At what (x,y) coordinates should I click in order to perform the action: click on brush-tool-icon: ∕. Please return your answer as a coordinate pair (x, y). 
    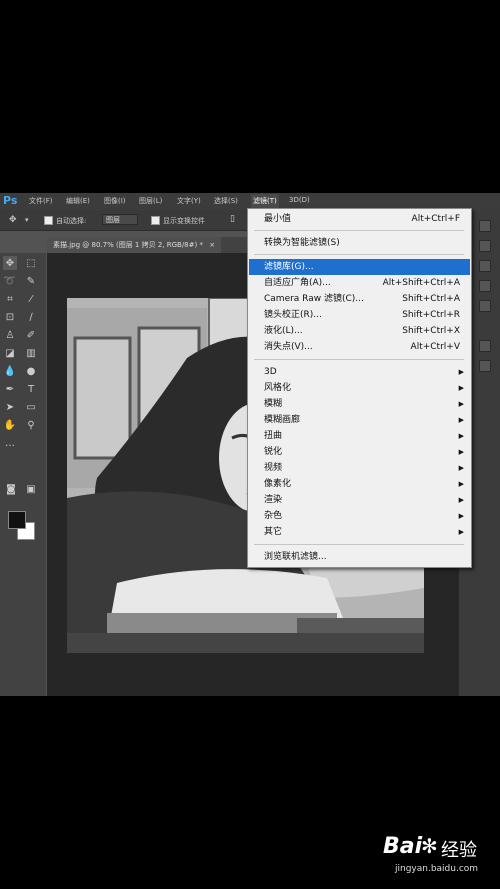
    Looking at the image, I should click on (31, 317).